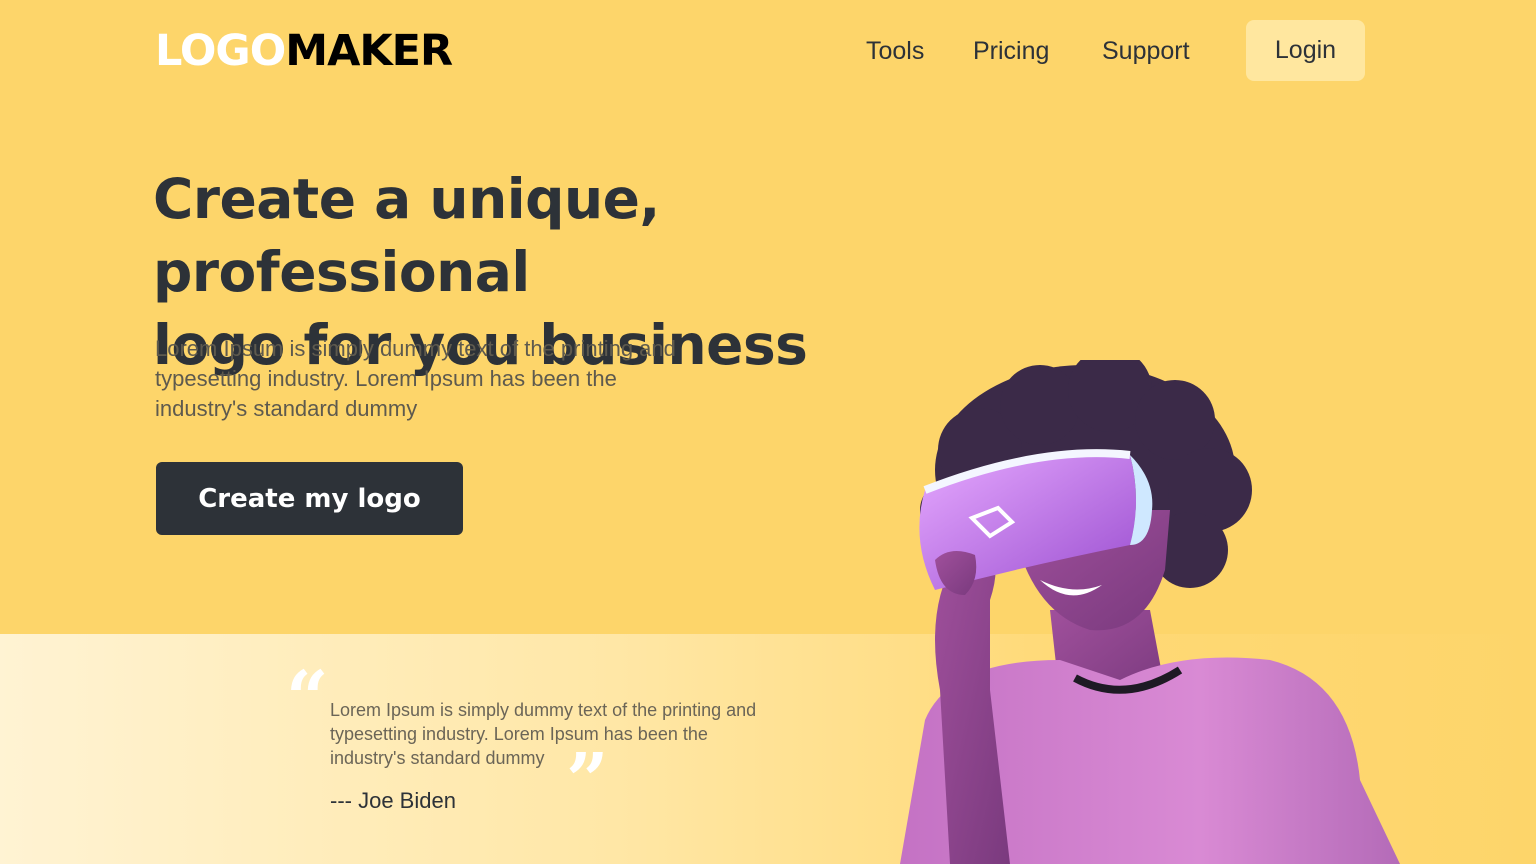  What do you see at coordinates (307, 699) in the screenshot?
I see `open-quote-icon: “` at bounding box center [307, 699].